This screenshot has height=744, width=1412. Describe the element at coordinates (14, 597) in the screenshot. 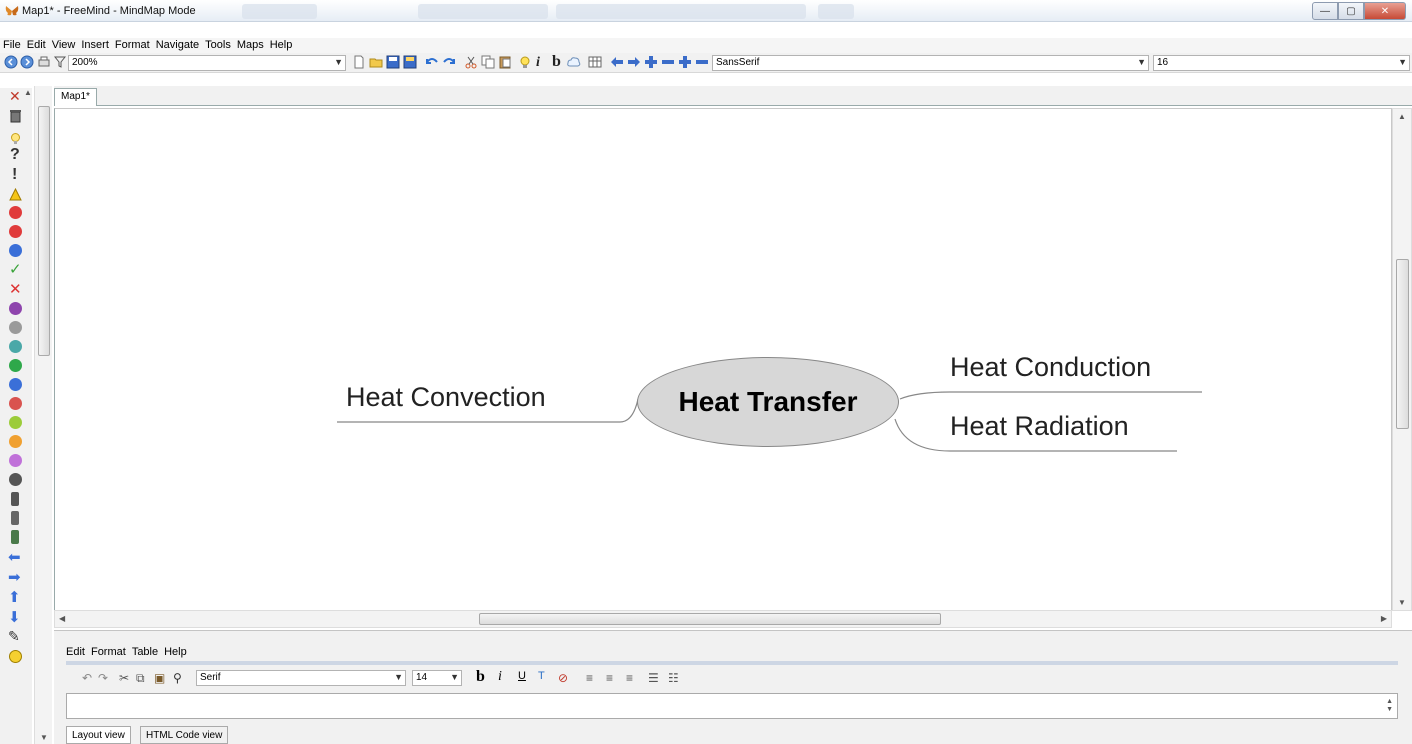

I see `up-arrow-icon: ⬆` at that location.